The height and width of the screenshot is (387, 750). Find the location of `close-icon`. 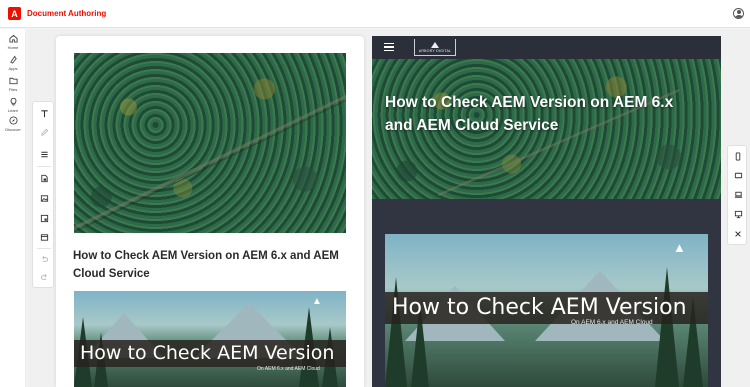

close-icon is located at coordinates (738, 234).